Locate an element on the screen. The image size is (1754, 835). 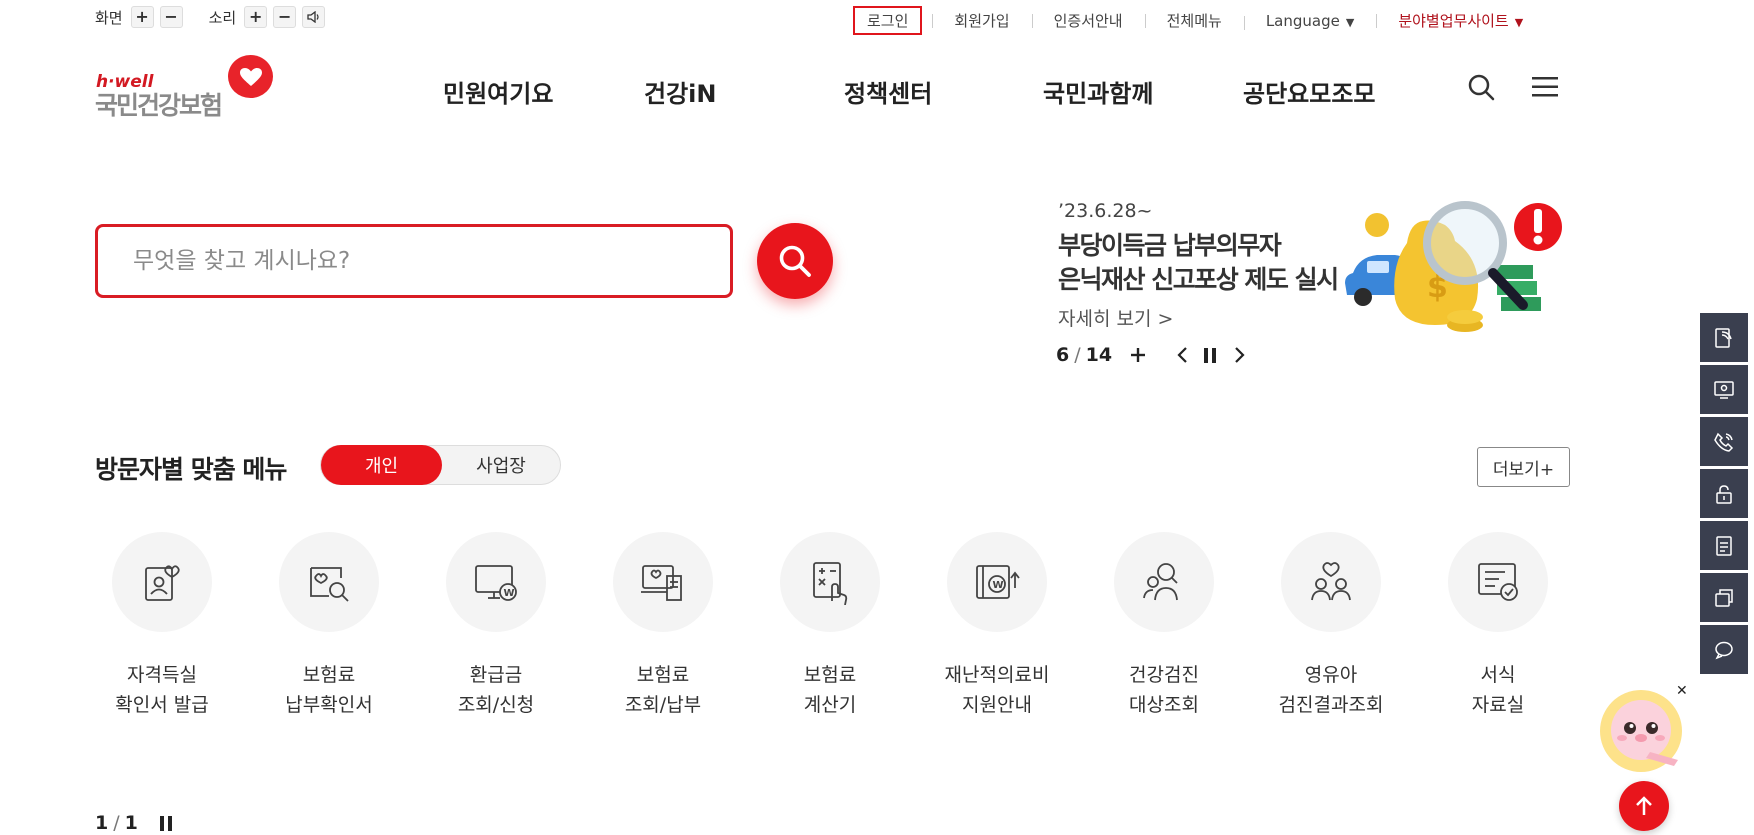
family-site-select: 분야별업무사이트 ▼ is located at coordinates (1460, 20).